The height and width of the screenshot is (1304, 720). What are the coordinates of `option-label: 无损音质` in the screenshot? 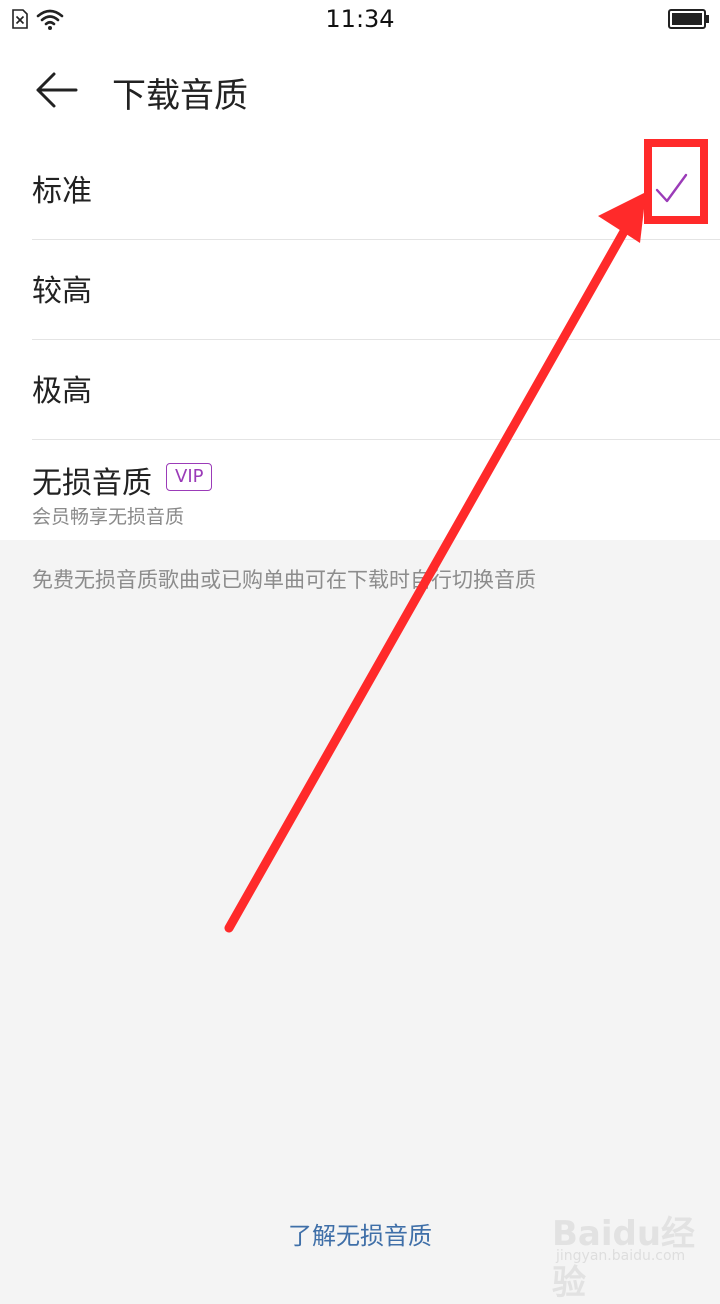 It's located at (92, 483).